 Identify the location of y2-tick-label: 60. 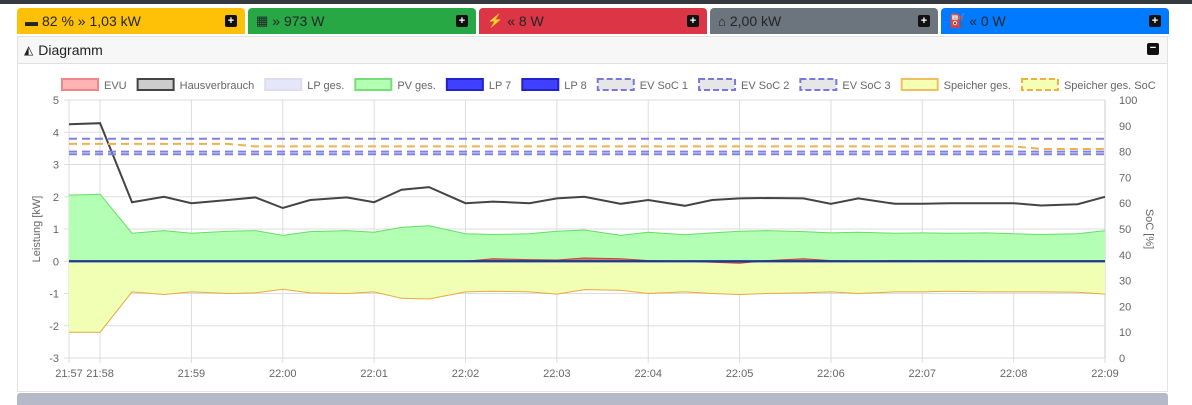
(1125, 204).